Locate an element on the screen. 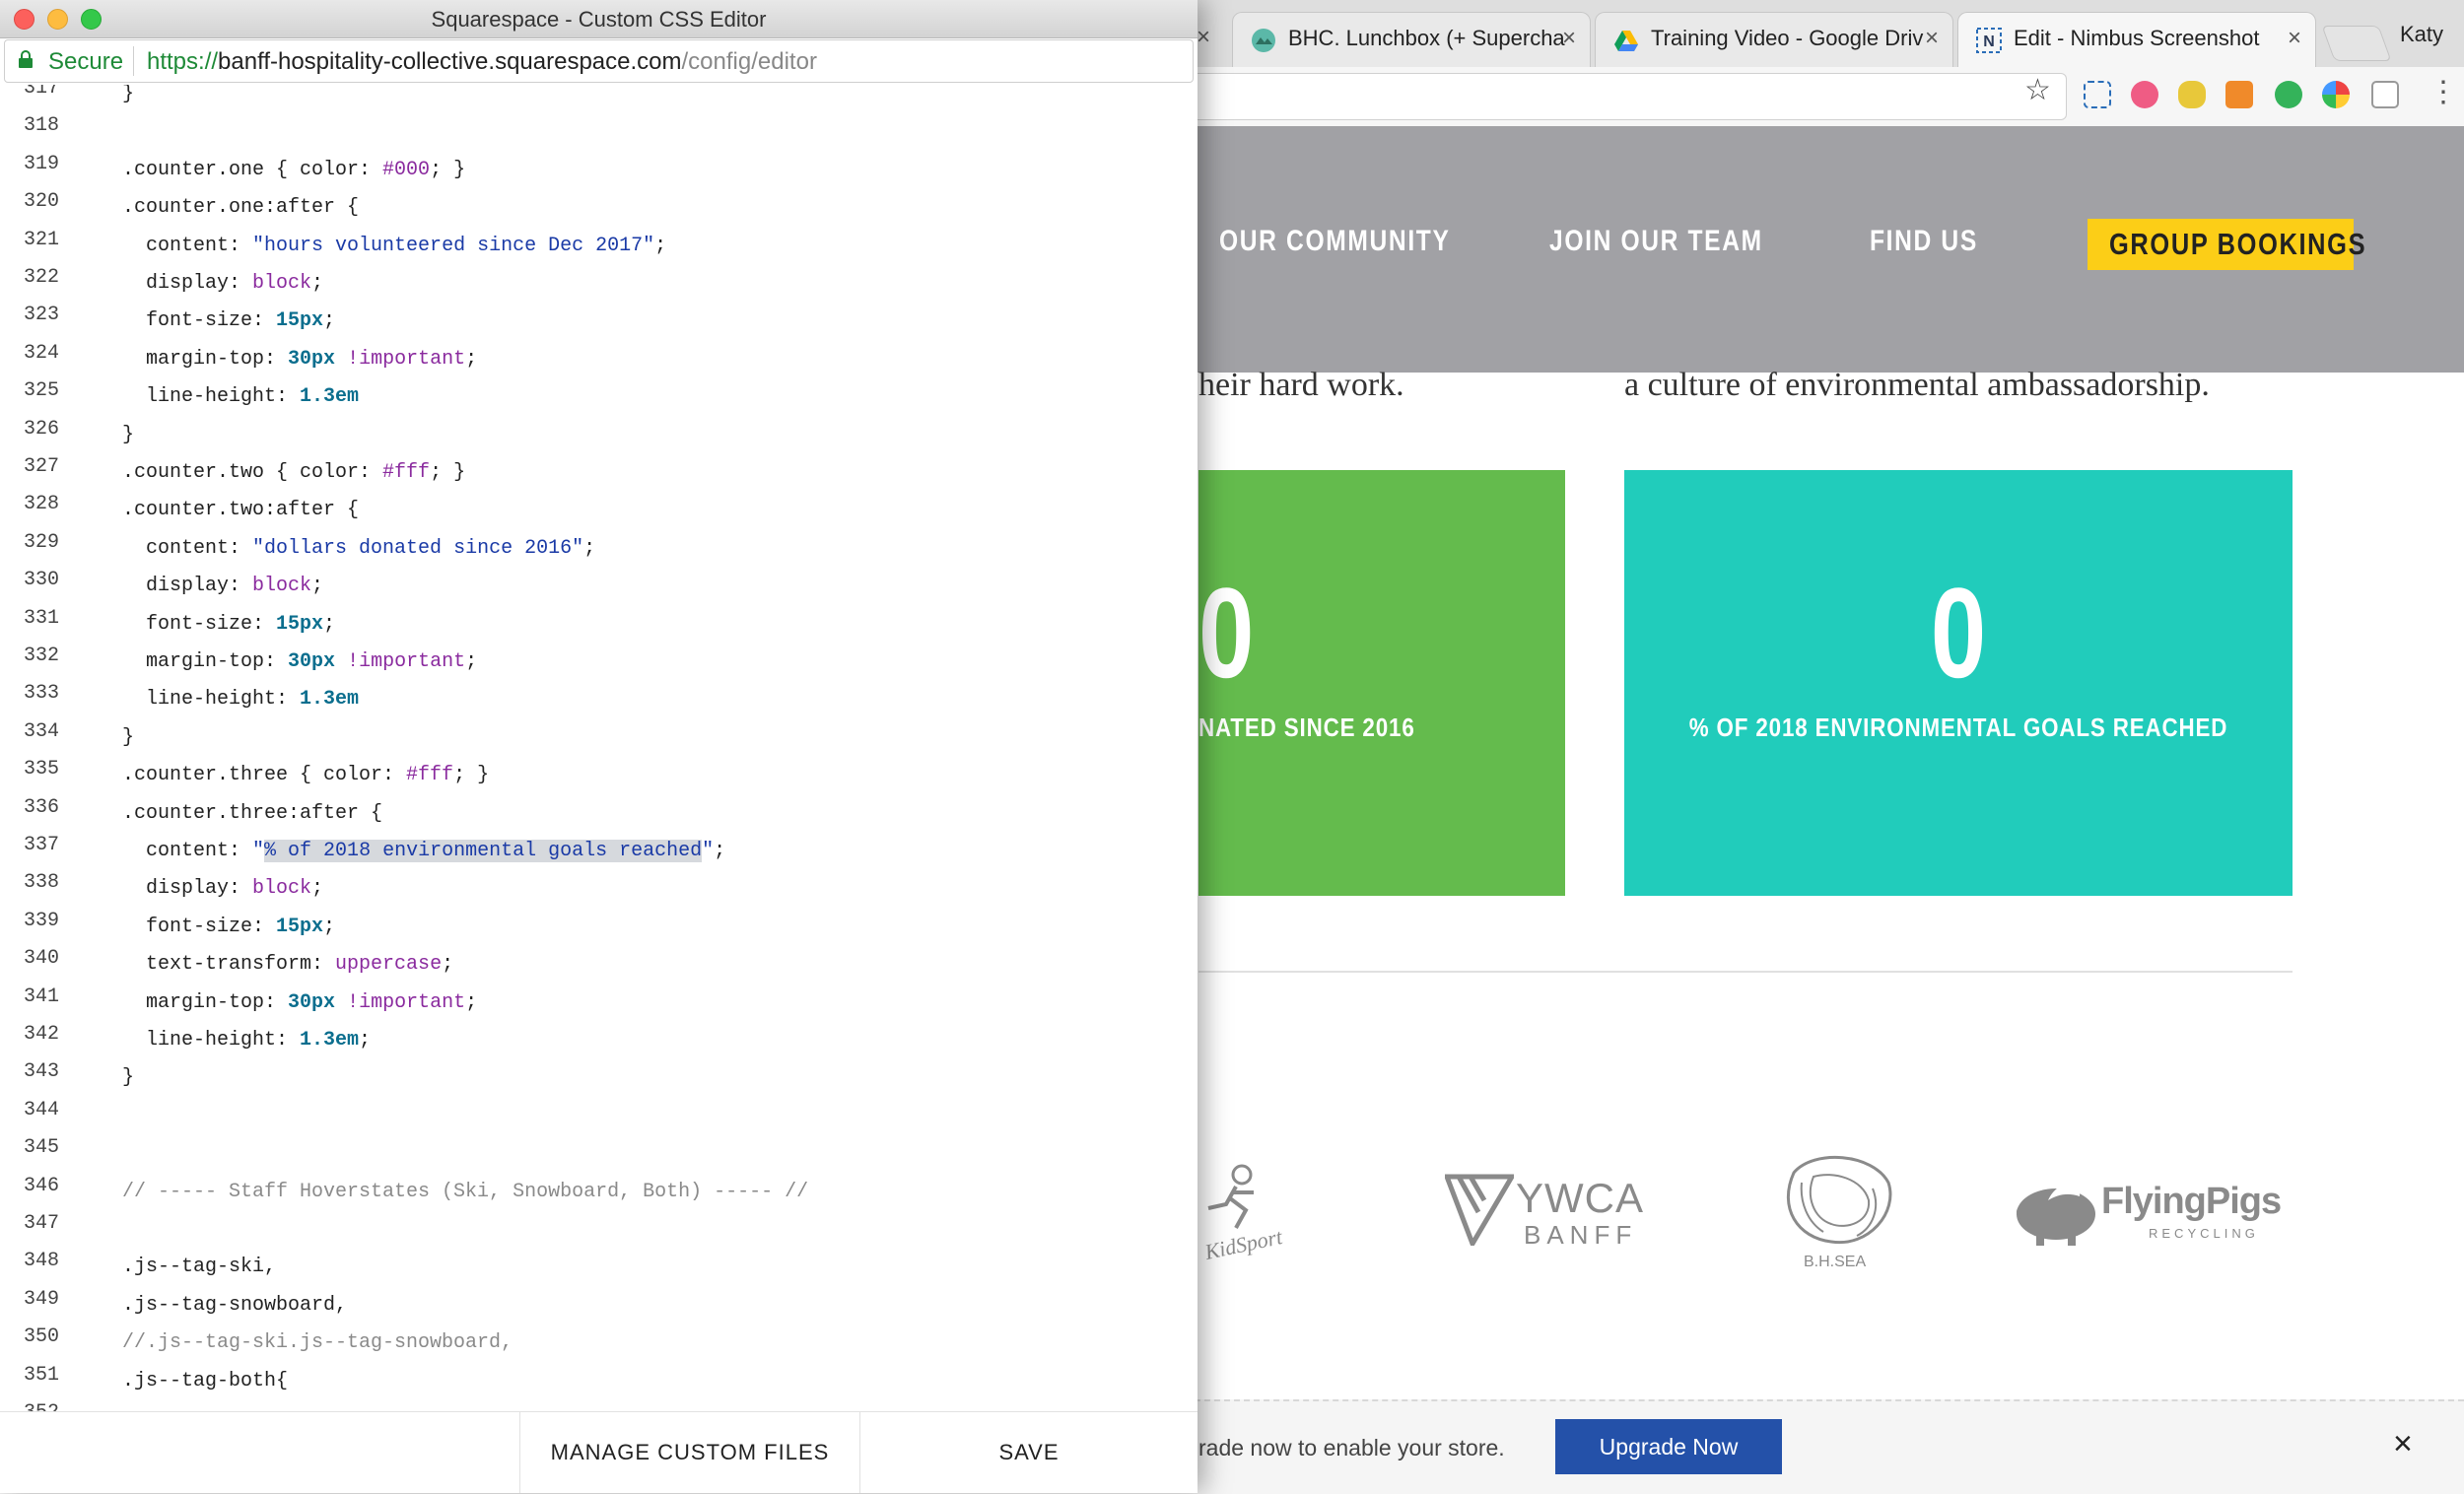 The image size is (2464, 1494). nimbus-extension-icon is located at coordinates (2097, 94).